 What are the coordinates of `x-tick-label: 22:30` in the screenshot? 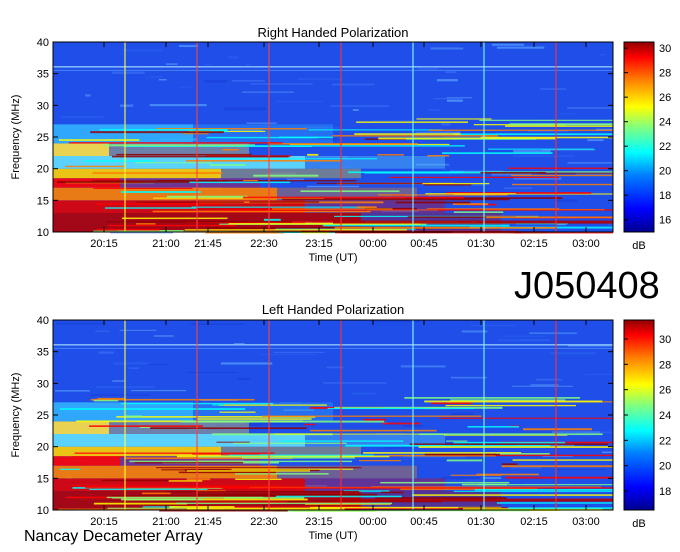 It's located at (264, 244).